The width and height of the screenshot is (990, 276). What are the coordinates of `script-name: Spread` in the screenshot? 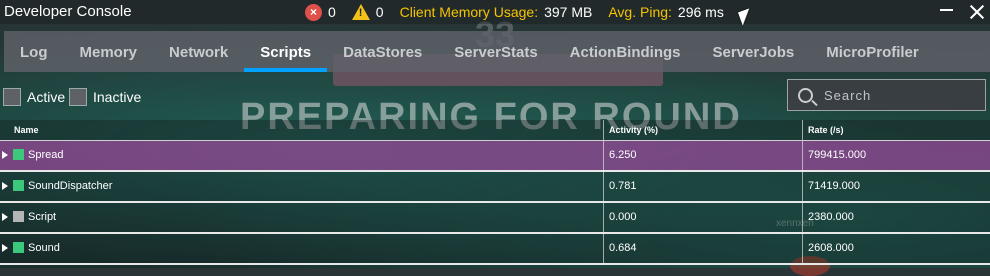 It's located at (46, 155).